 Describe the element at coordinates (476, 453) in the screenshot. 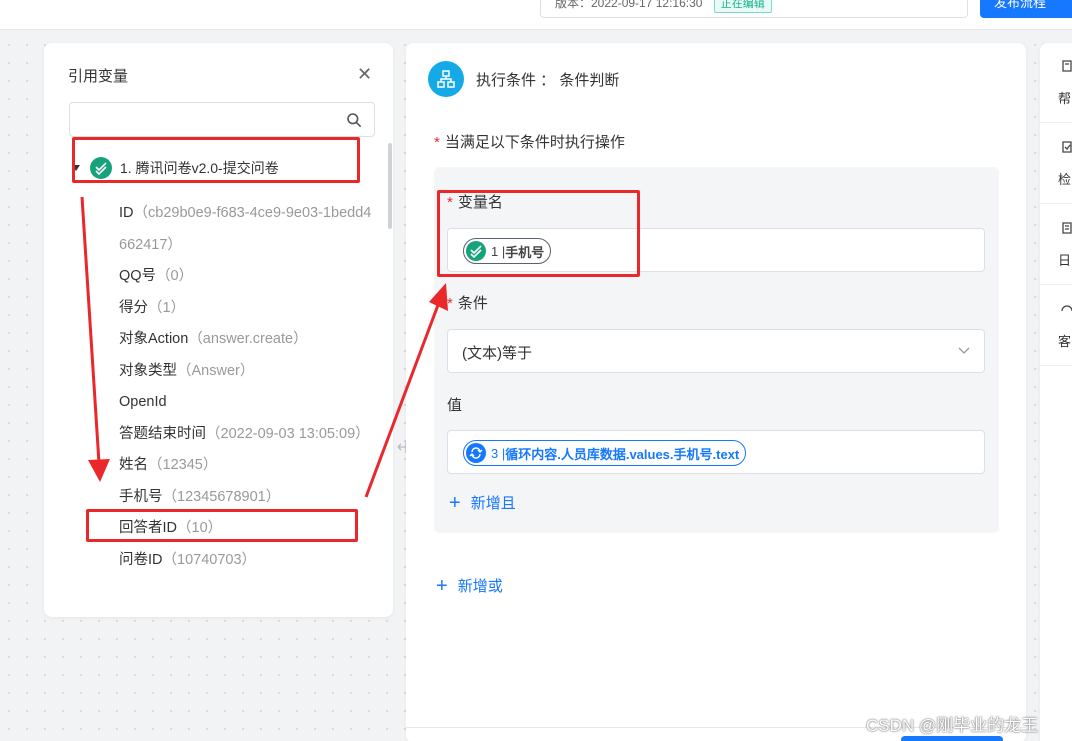

I see `loop-icon` at that location.